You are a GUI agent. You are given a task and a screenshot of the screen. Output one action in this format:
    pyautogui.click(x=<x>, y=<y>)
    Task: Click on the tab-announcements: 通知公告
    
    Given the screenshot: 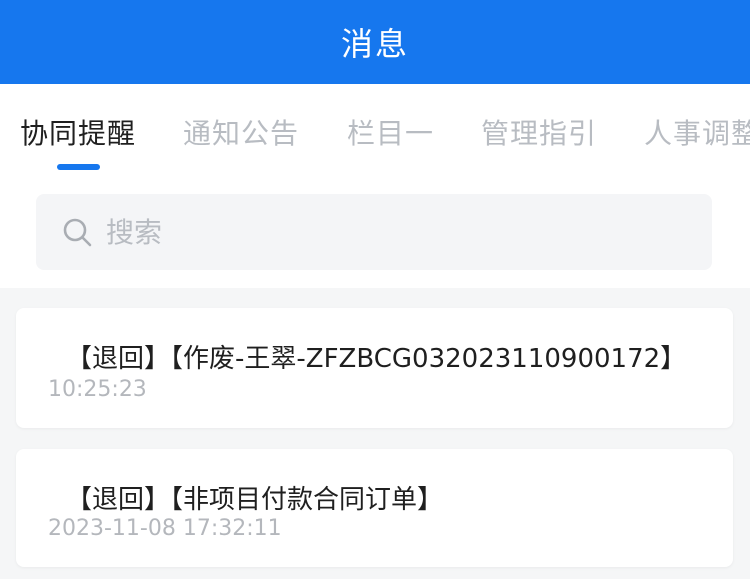 What is the action you would take?
    pyautogui.click(x=241, y=132)
    